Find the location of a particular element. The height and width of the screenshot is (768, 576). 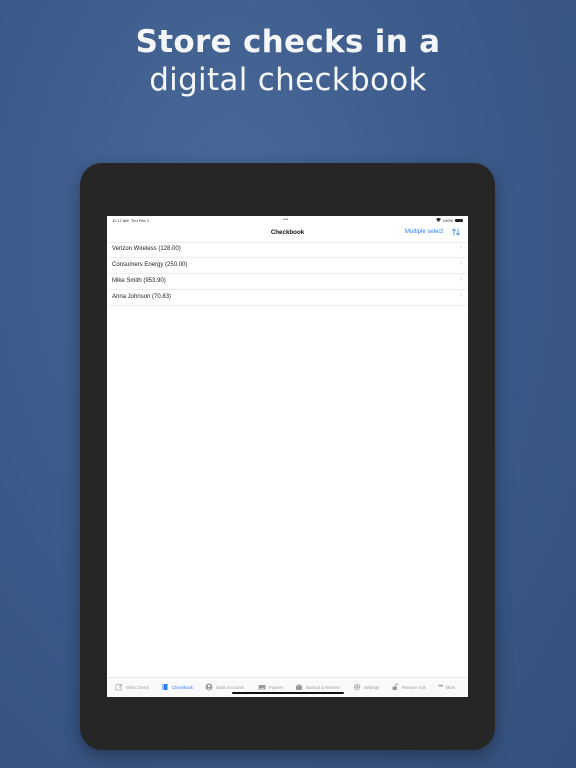

tab-label: Checkbook is located at coordinates (182, 687).